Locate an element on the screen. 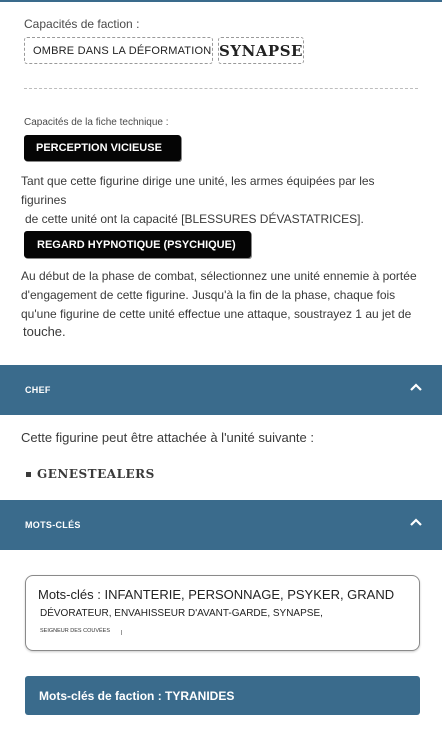 The height and width of the screenshot is (739, 442). datasheet-abilities-label: Capacités de la fiche technique : is located at coordinates (96, 122).